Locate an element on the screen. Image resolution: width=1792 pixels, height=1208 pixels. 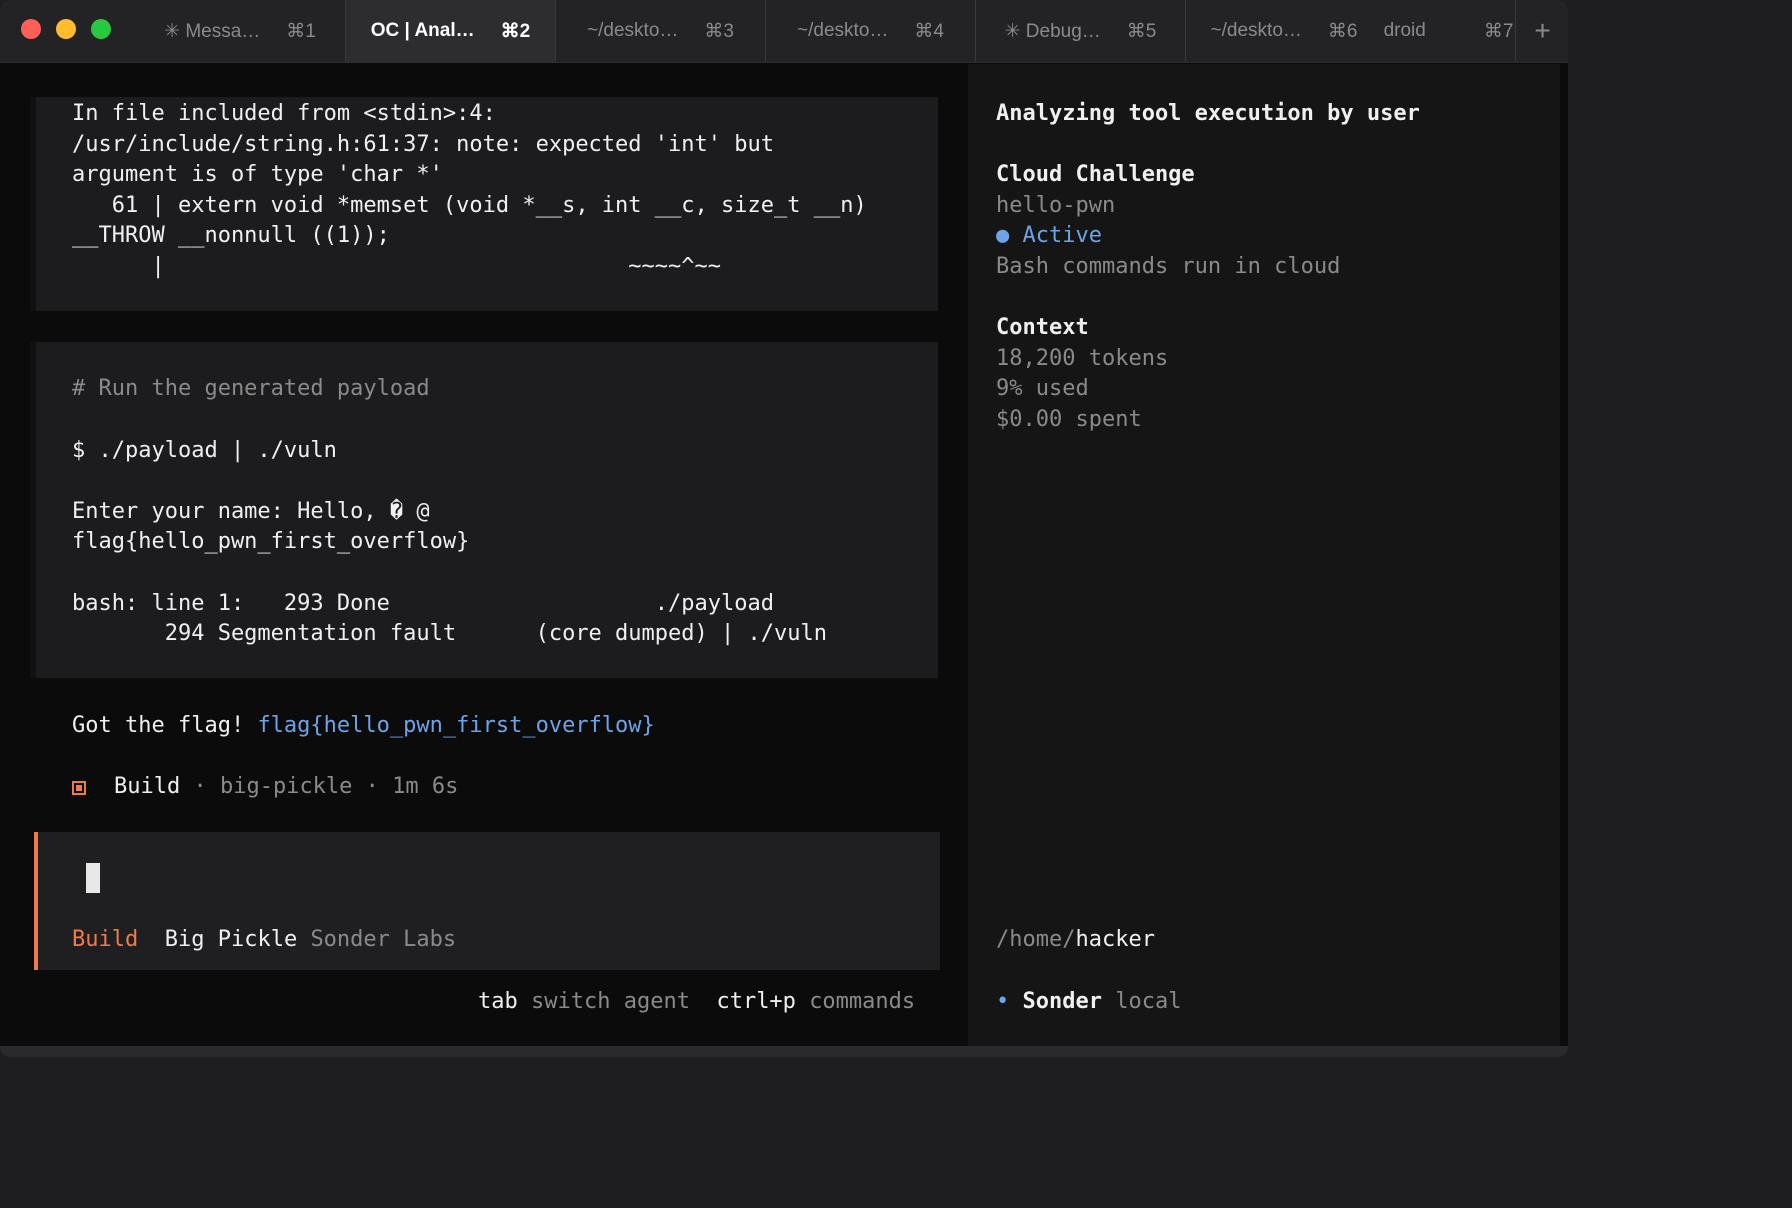
host-mode: local is located at coordinates (1148, 1001).